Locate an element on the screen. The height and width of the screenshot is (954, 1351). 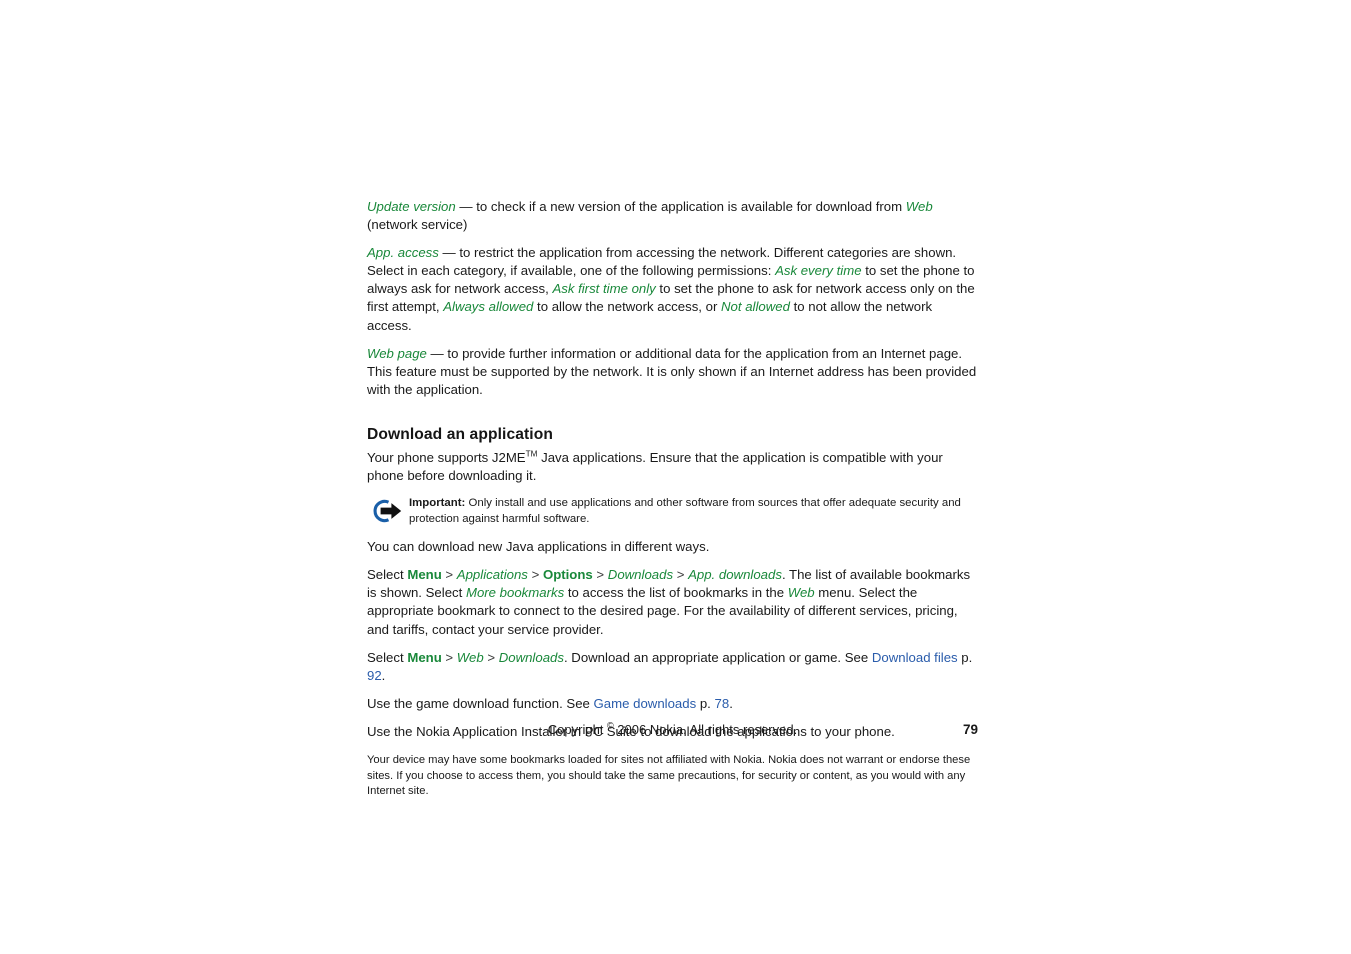
menu-item-applications: Applications is located at coordinates (492, 574).